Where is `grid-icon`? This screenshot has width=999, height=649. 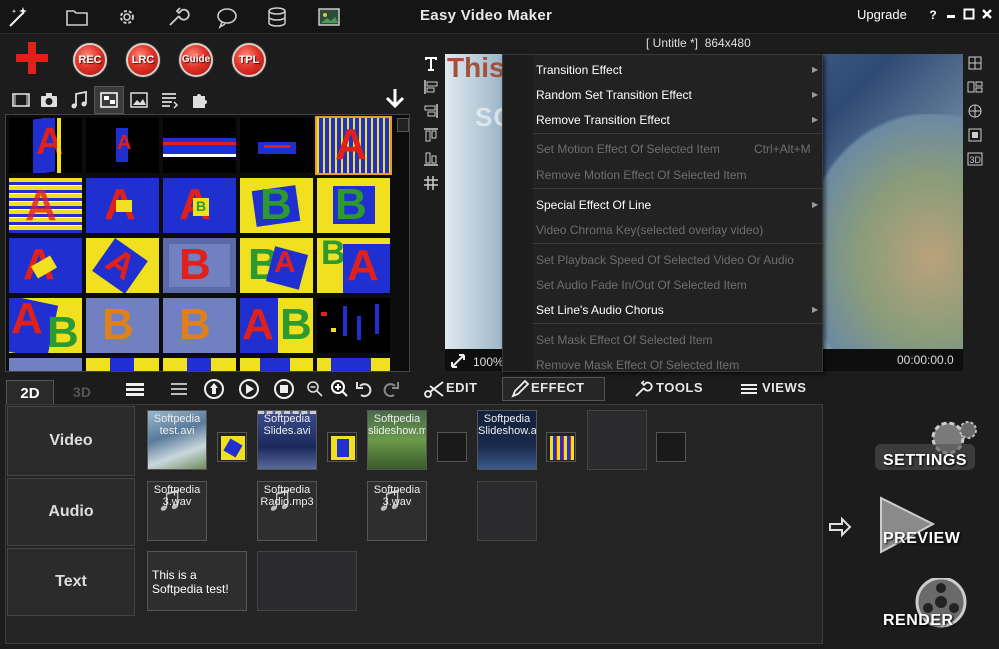 grid-icon is located at coordinates (432, 187).